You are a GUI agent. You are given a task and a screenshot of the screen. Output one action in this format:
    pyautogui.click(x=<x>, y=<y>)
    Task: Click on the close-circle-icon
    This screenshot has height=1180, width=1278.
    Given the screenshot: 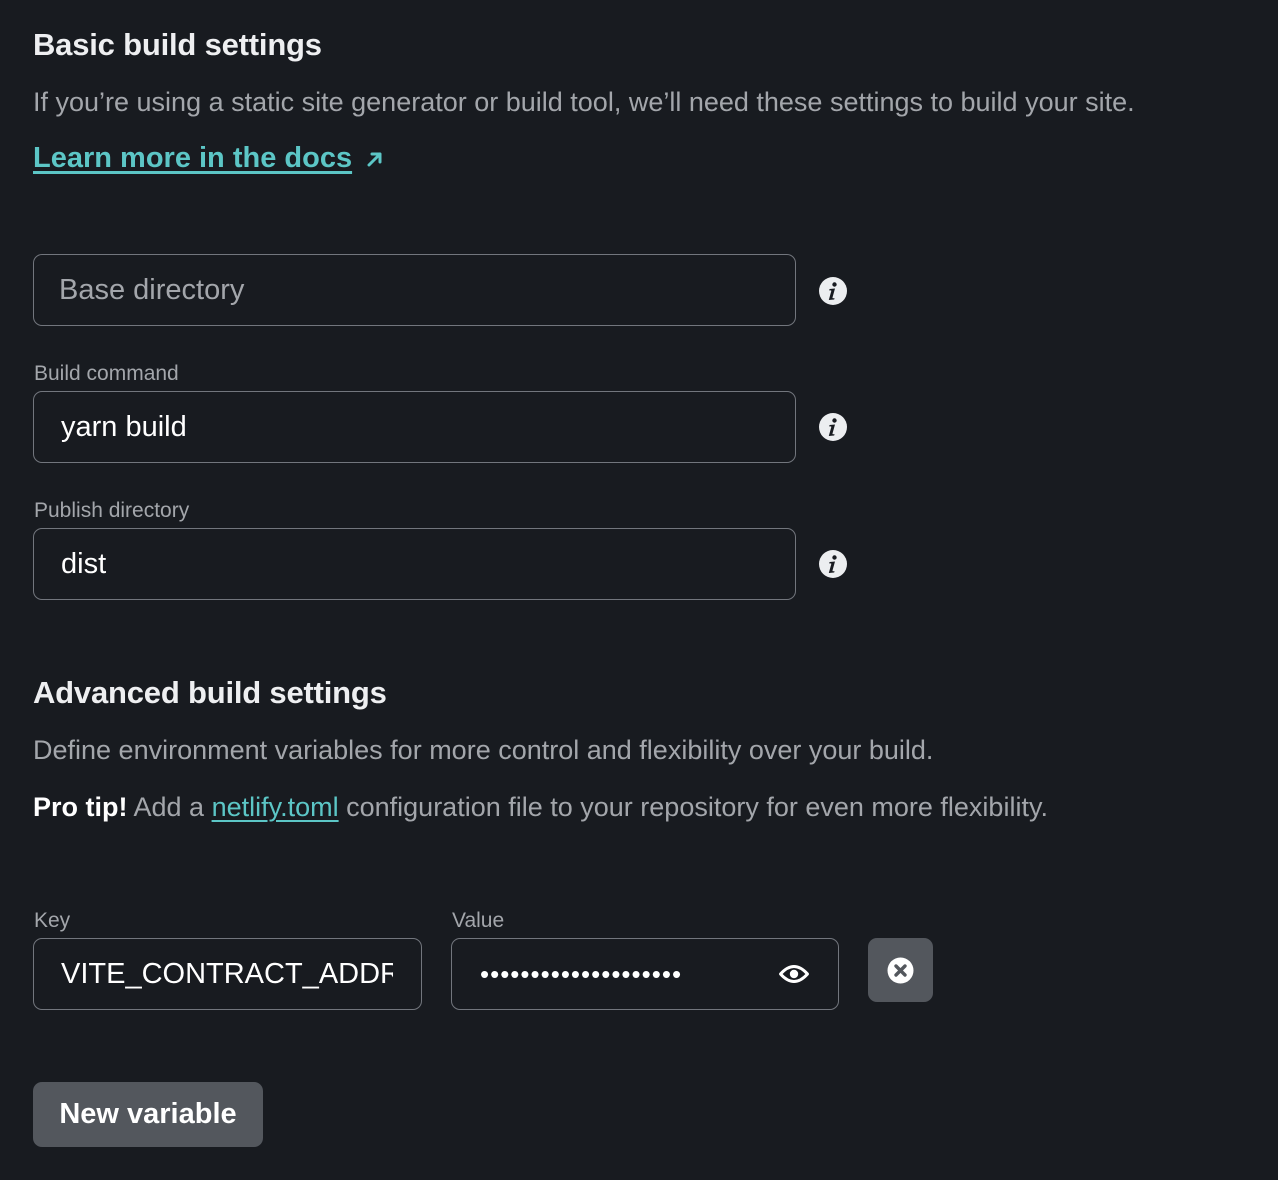 What is the action you would take?
    pyautogui.click(x=900, y=970)
    